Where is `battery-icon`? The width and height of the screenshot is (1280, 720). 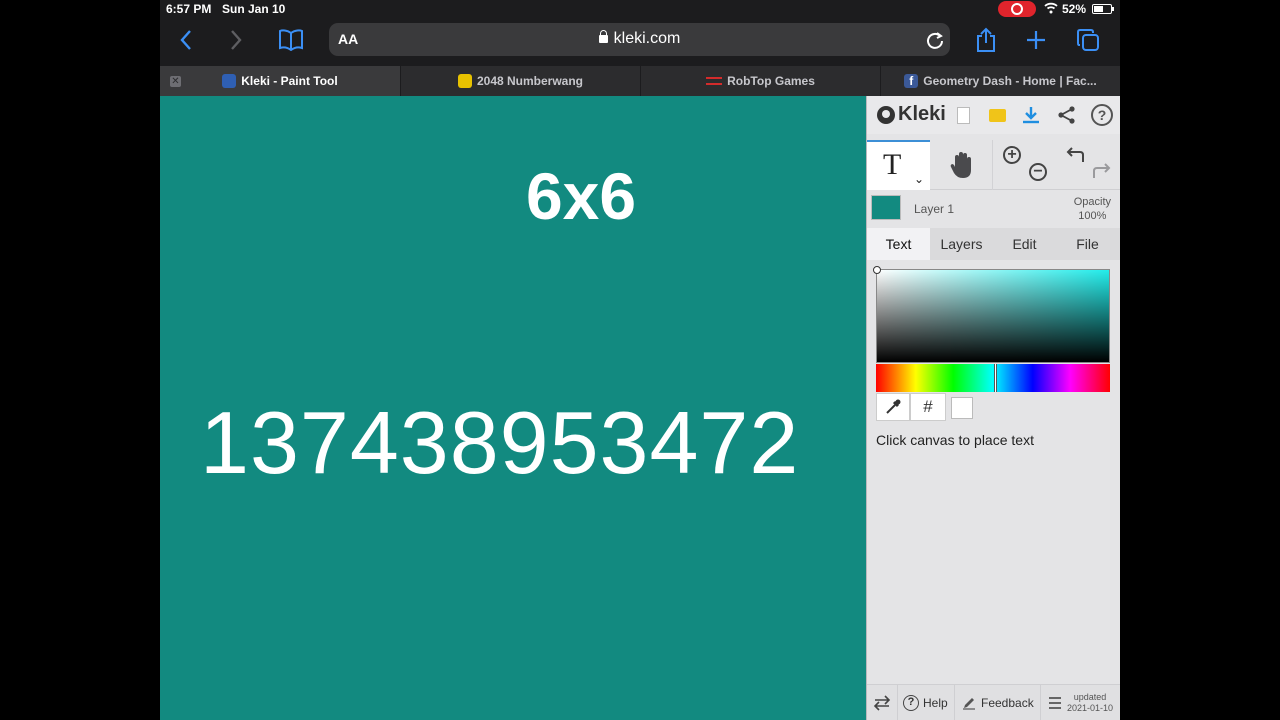
battery-icon is located at coordinates (1103, 9).